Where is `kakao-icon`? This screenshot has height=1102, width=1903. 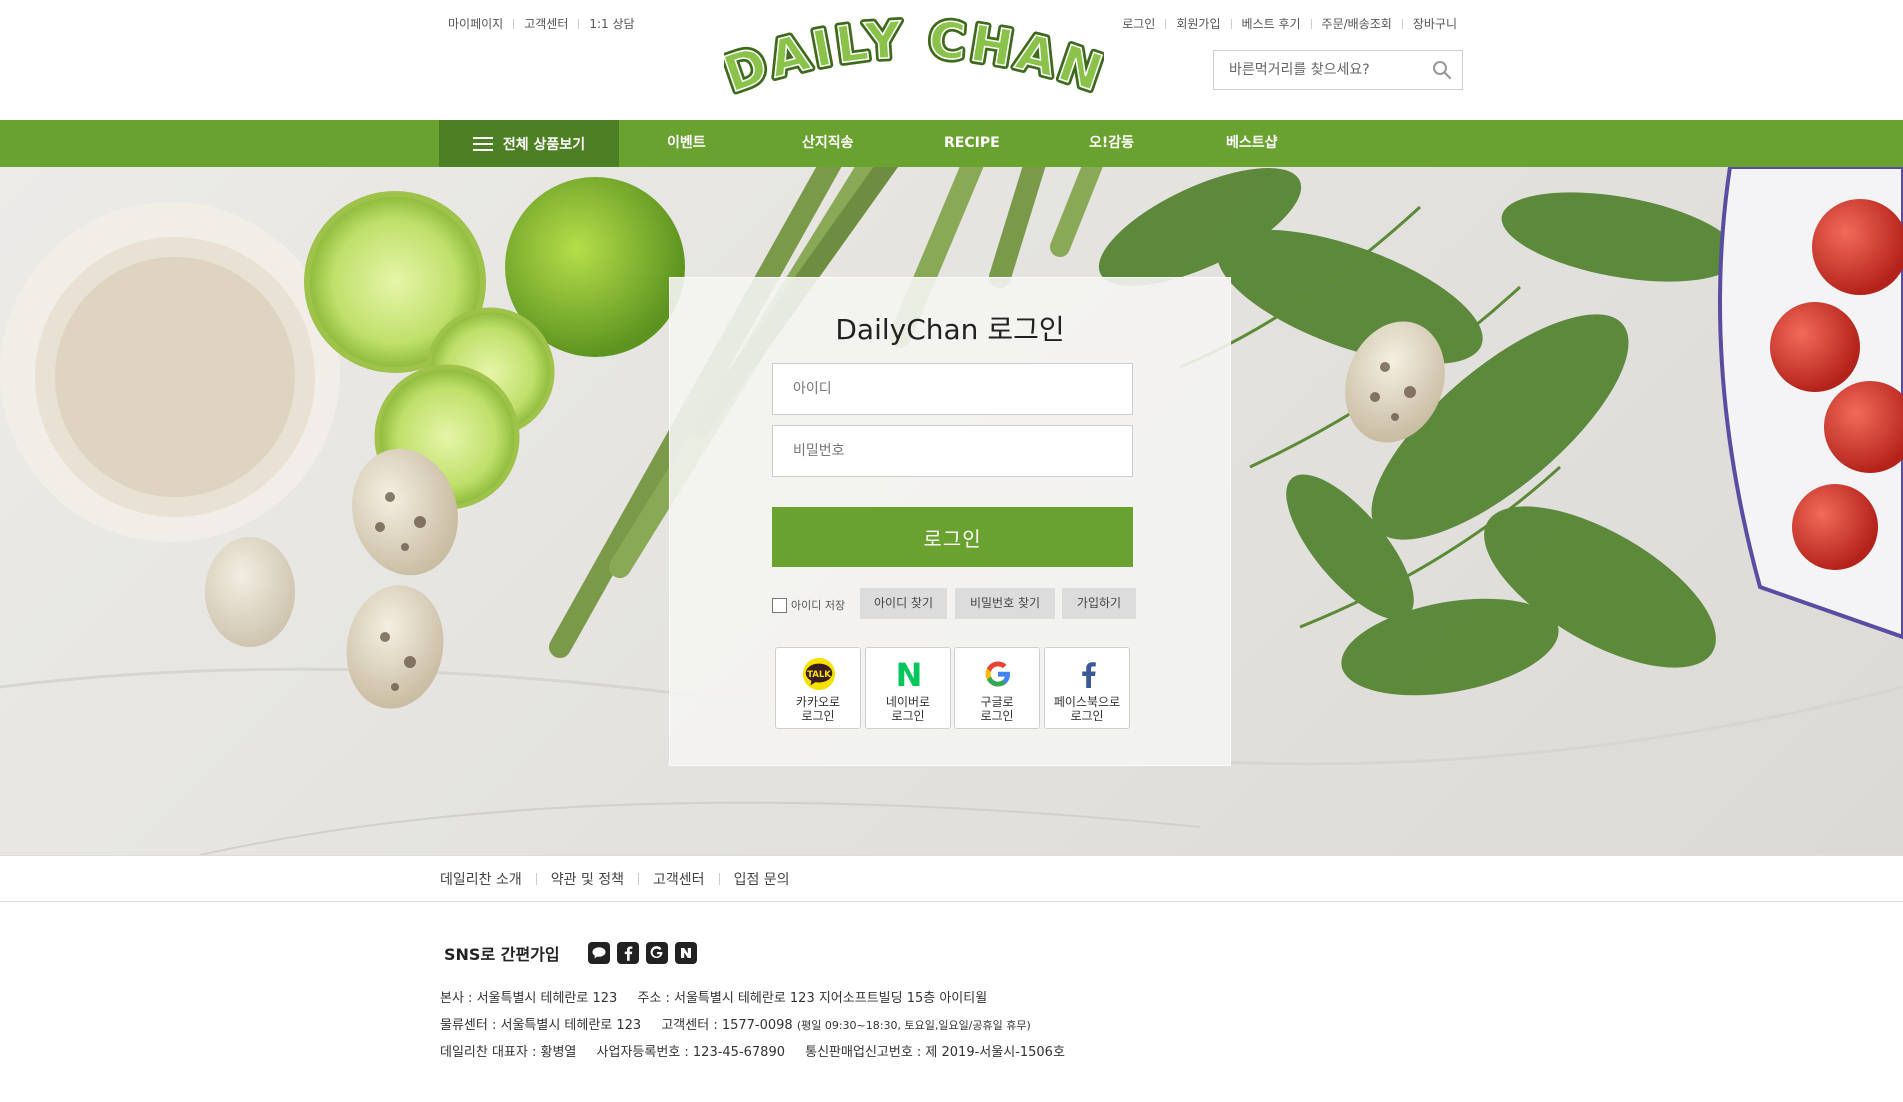 kakao-icon is located at coordinates (598, 953).